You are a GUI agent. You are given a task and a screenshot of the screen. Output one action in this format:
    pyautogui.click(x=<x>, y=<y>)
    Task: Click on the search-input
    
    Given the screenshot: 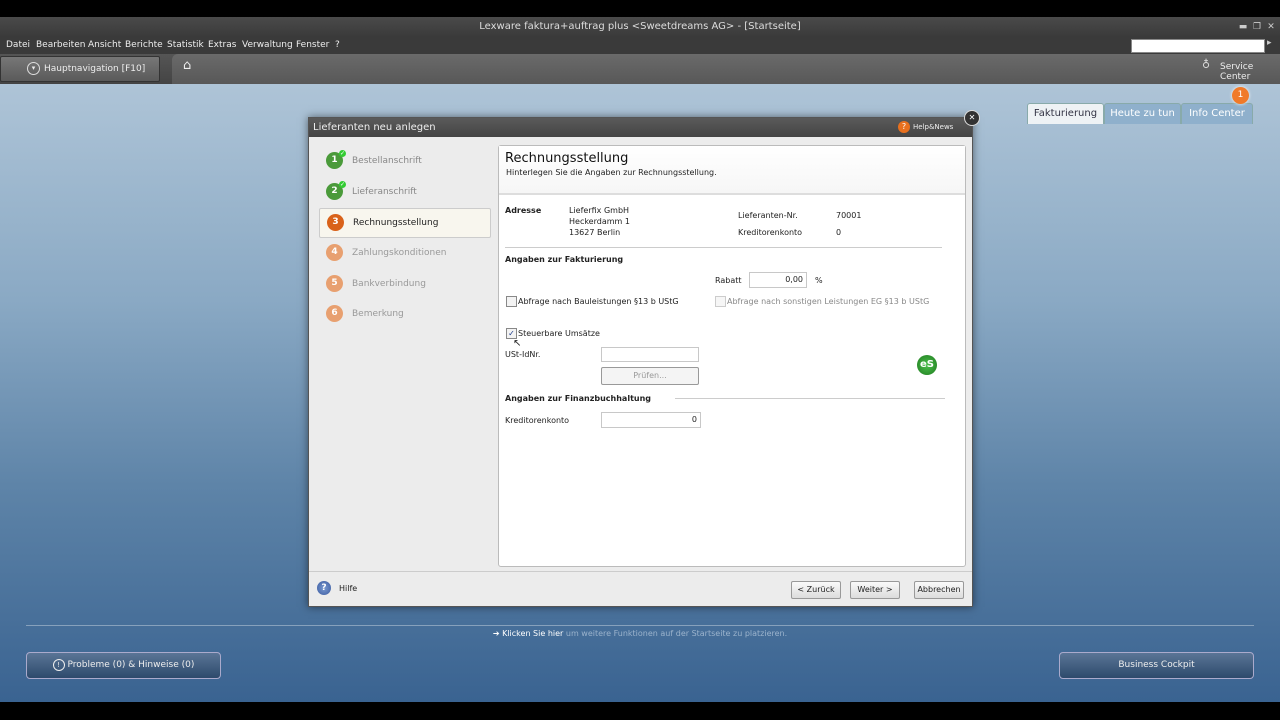 What is the action you would take?
    pyautogui.click(x=1198, y=46)
    